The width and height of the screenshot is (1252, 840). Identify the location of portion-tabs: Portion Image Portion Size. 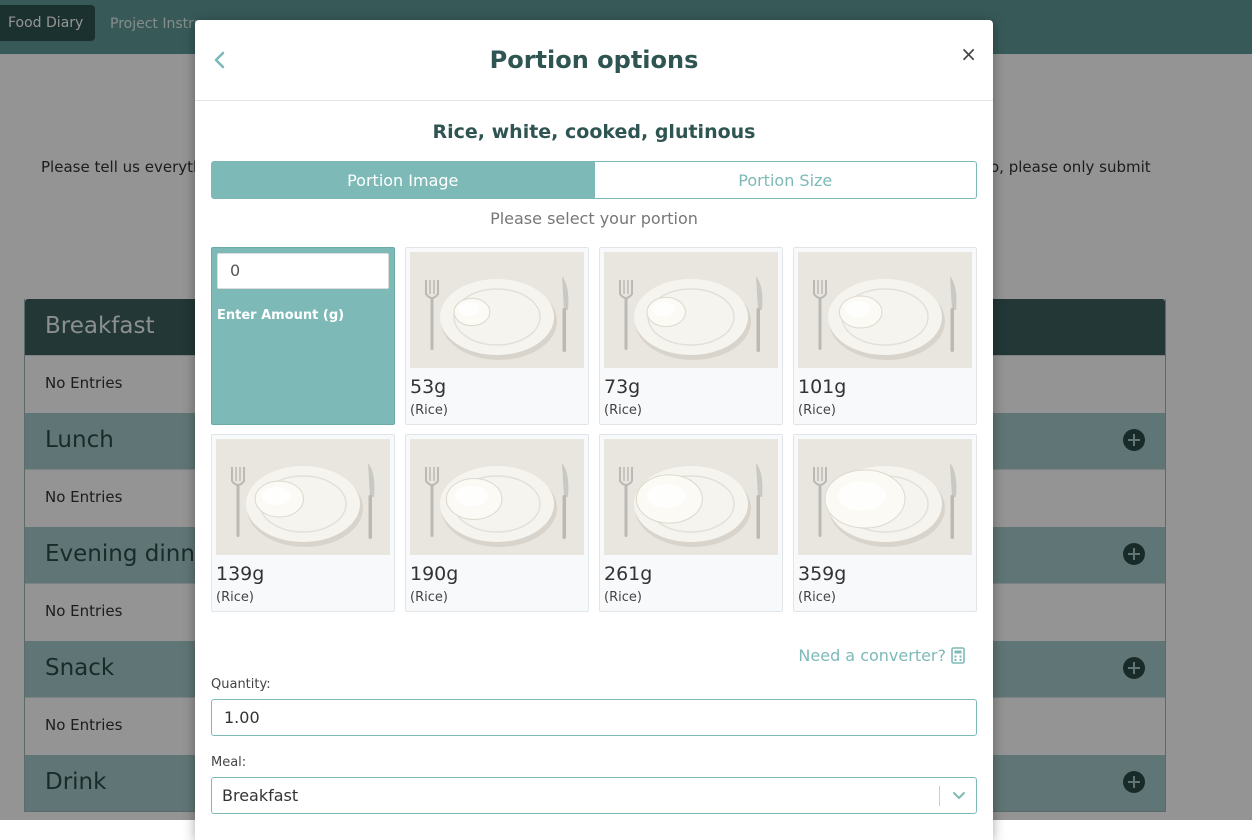
(594, 180).